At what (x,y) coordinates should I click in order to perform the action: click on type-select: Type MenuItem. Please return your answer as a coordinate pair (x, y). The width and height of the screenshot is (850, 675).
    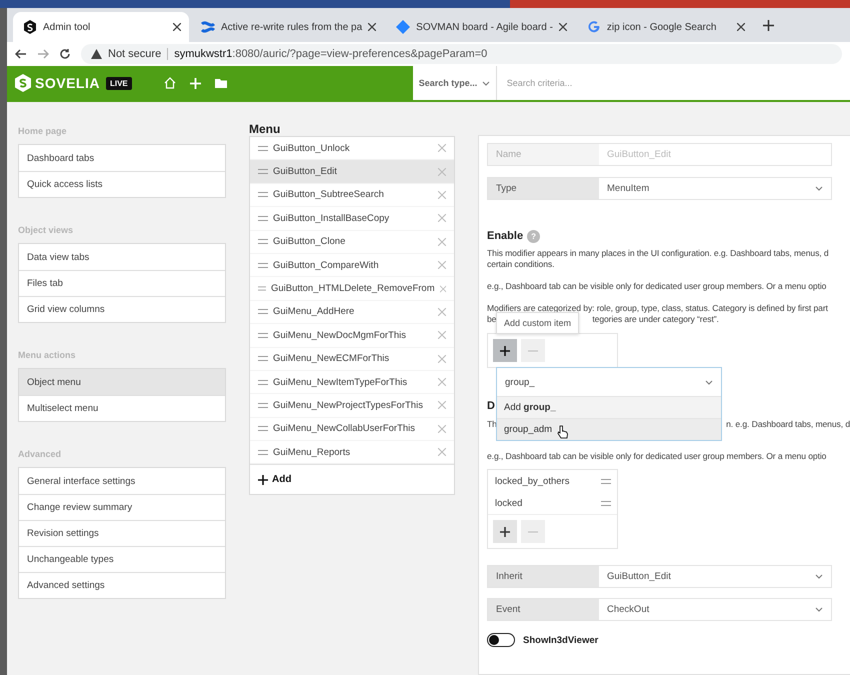
    Looking at the image, I should click on (659, 188).